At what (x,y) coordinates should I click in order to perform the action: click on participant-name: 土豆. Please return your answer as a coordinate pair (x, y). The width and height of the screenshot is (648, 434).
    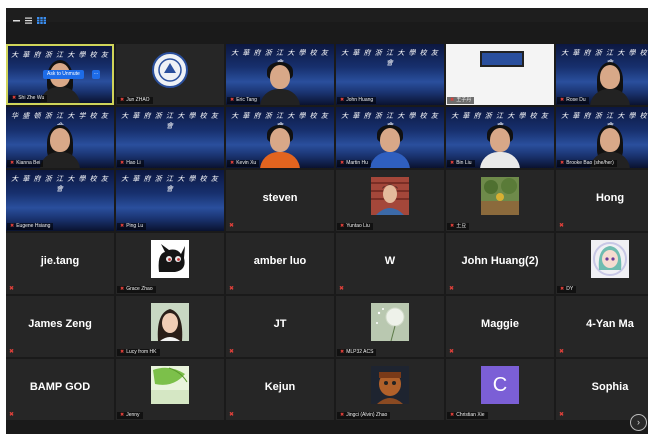
    Looking at the image, I should click on (461, 226).